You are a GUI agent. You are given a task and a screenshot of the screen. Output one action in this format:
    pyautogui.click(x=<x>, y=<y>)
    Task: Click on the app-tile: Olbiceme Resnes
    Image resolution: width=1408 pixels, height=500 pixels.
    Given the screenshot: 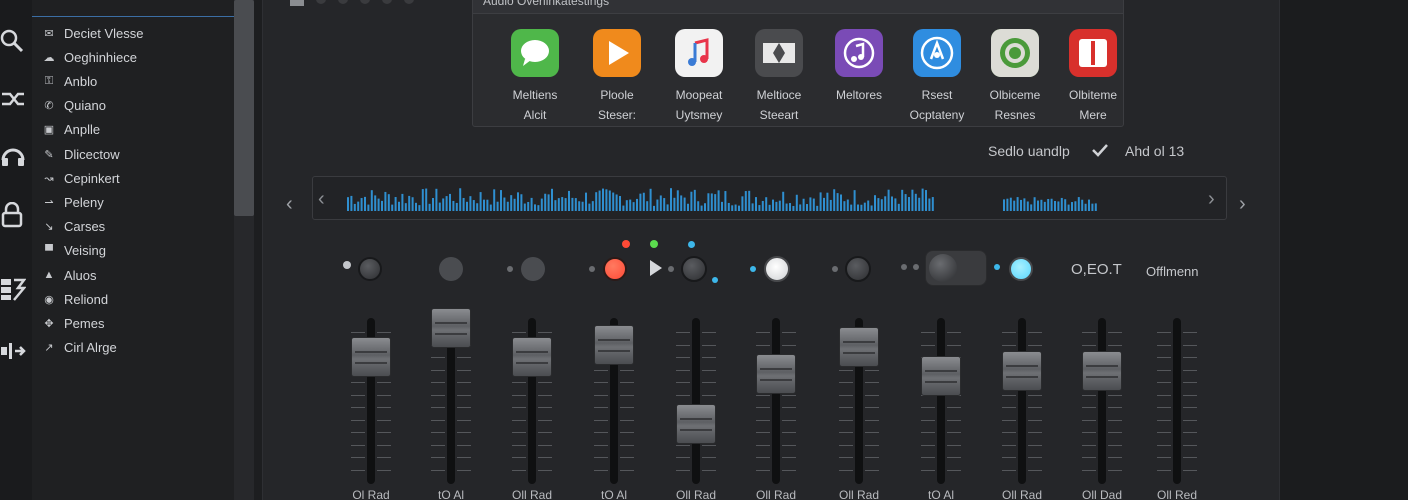 What is the action you would take?
    pyautogui.click(x=1015, y=77)
    